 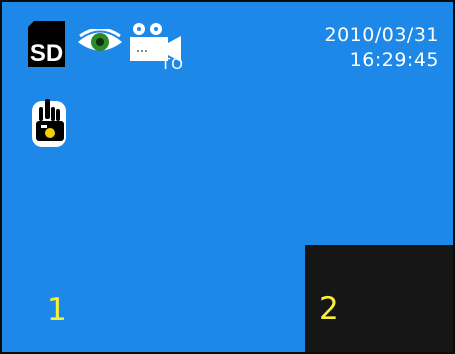 I want to click on sd-card-icon: SD, so click(x=46, y=44).